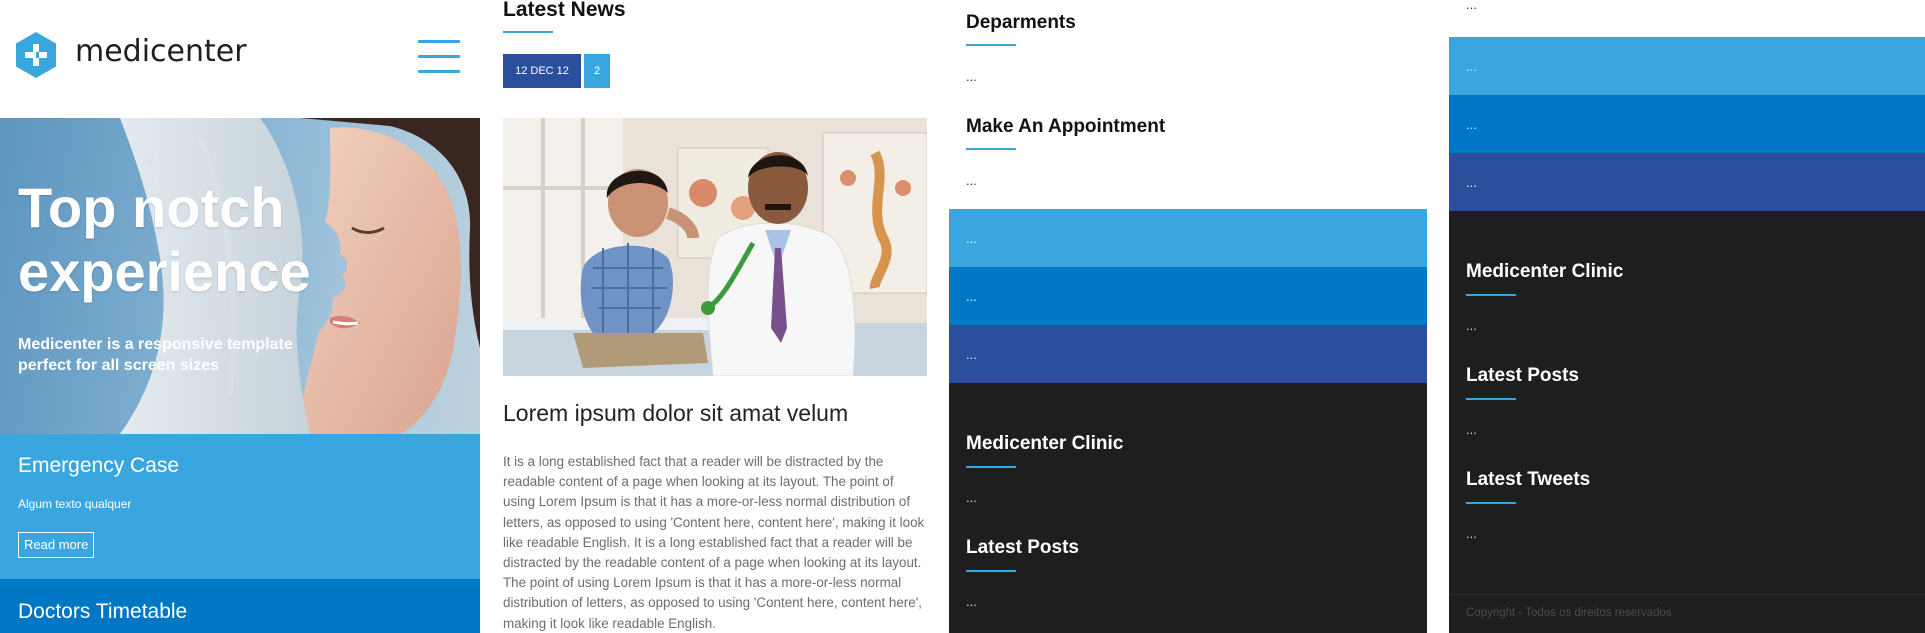  What do you see at coordinates (597, 71) in the screenshot?
I see `comment-count-badge: 2` at bounding box center [597, 71].